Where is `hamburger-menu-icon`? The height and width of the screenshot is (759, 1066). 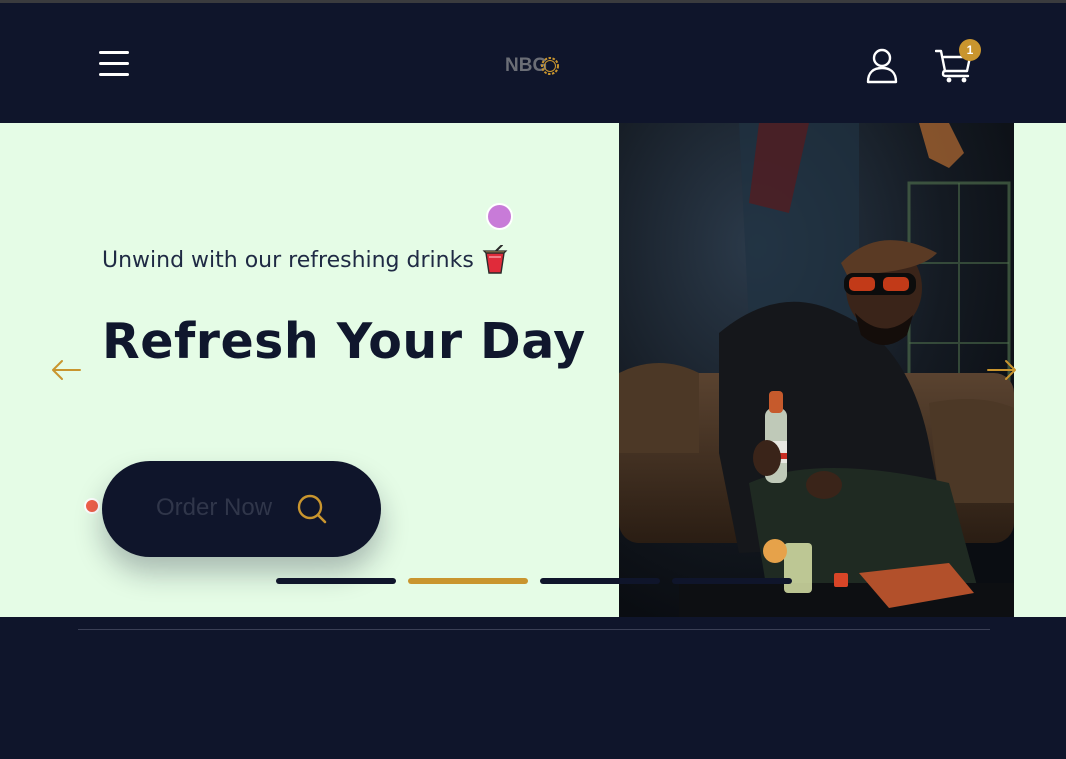
hamburger-menu-icon is located at coordinates (114, 64).